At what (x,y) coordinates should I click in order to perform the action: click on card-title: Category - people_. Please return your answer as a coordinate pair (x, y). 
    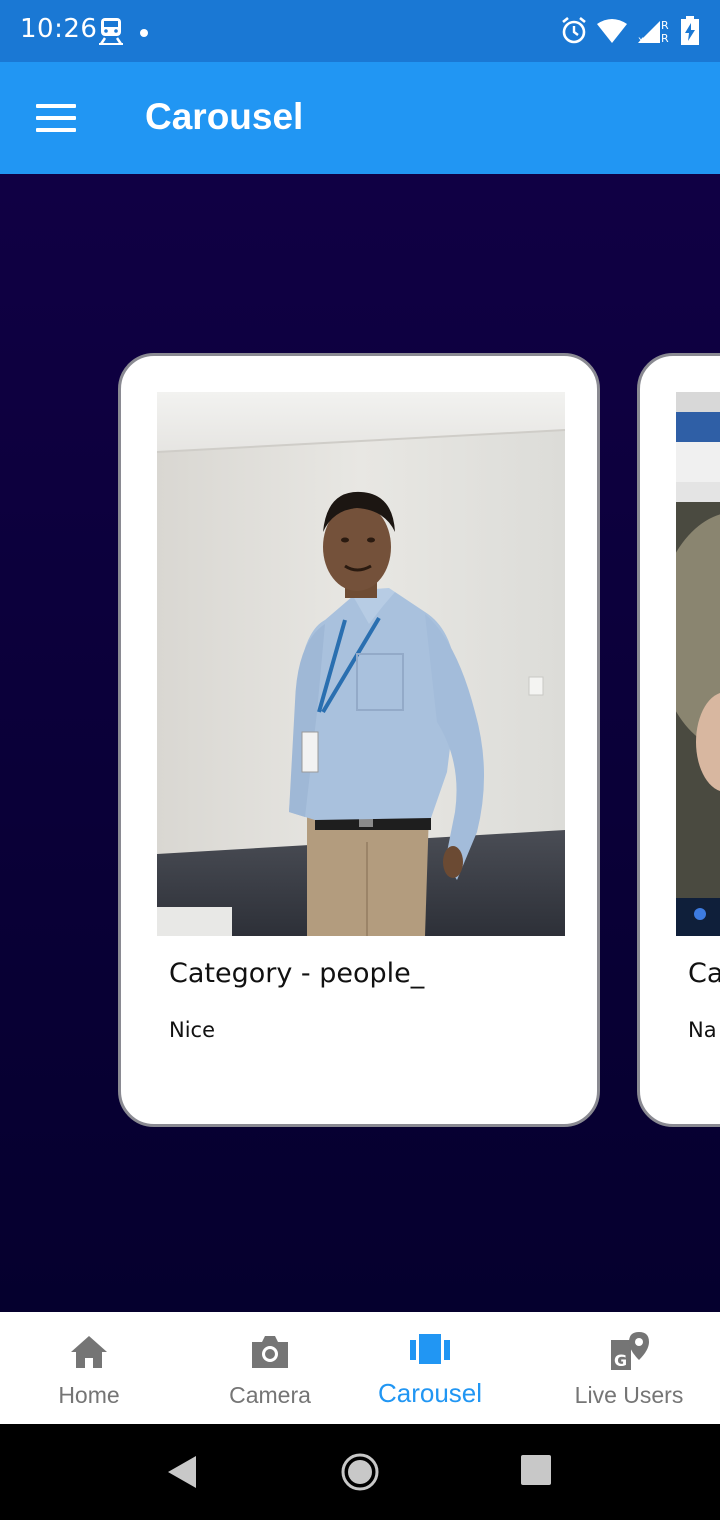
    Looking at the image, I should click on (297, 973).